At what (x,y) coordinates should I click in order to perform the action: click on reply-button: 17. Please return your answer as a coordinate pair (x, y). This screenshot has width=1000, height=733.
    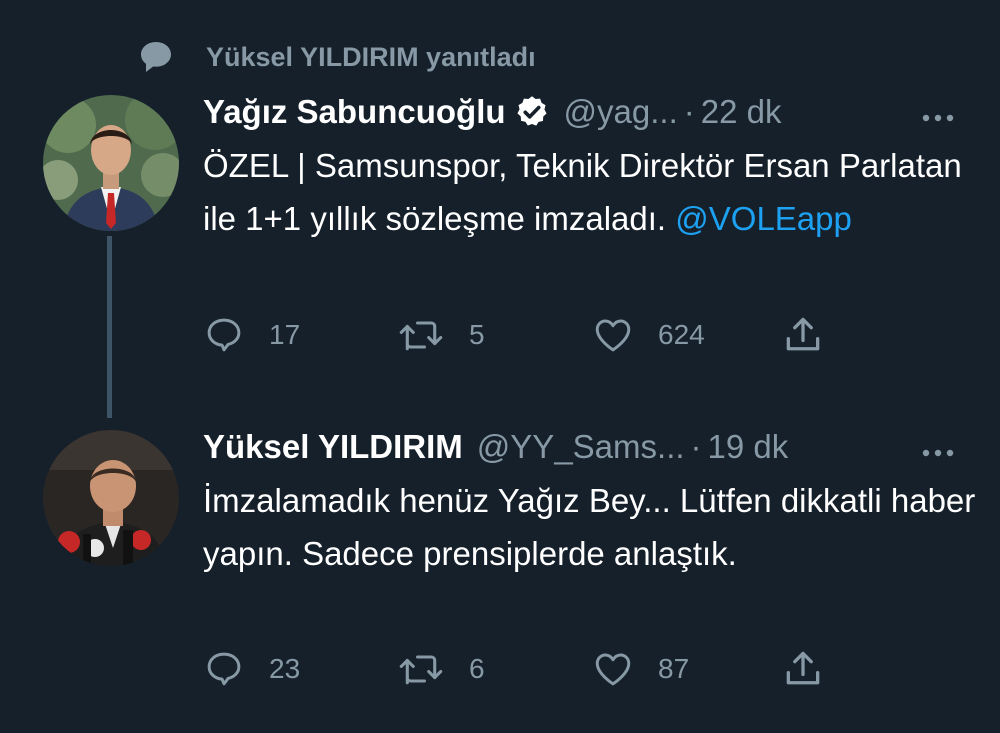
    Looking at the image, I should click on (251, 335).